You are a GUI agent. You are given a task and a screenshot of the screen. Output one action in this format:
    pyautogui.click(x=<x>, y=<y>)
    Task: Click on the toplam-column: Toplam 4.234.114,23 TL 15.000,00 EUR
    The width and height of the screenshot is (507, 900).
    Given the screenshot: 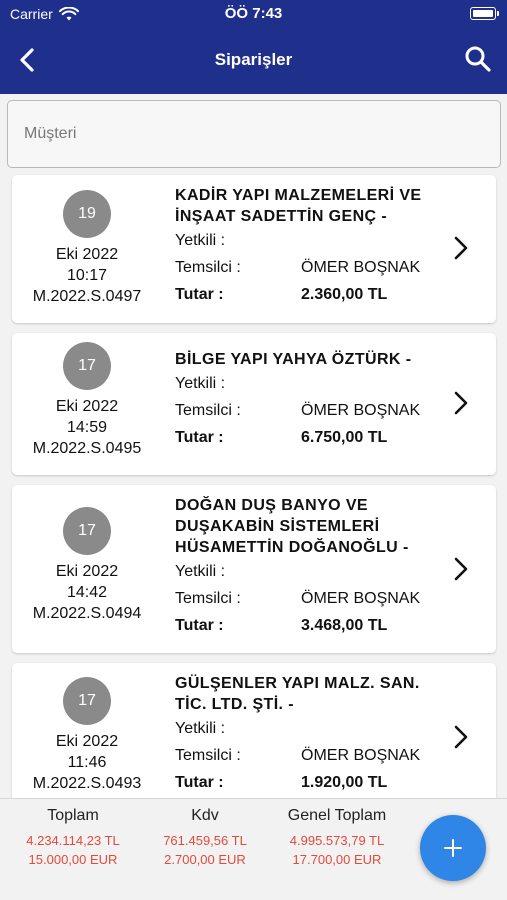 What is the action you would take?
    pyautogui.click(x=73, y=838)
    